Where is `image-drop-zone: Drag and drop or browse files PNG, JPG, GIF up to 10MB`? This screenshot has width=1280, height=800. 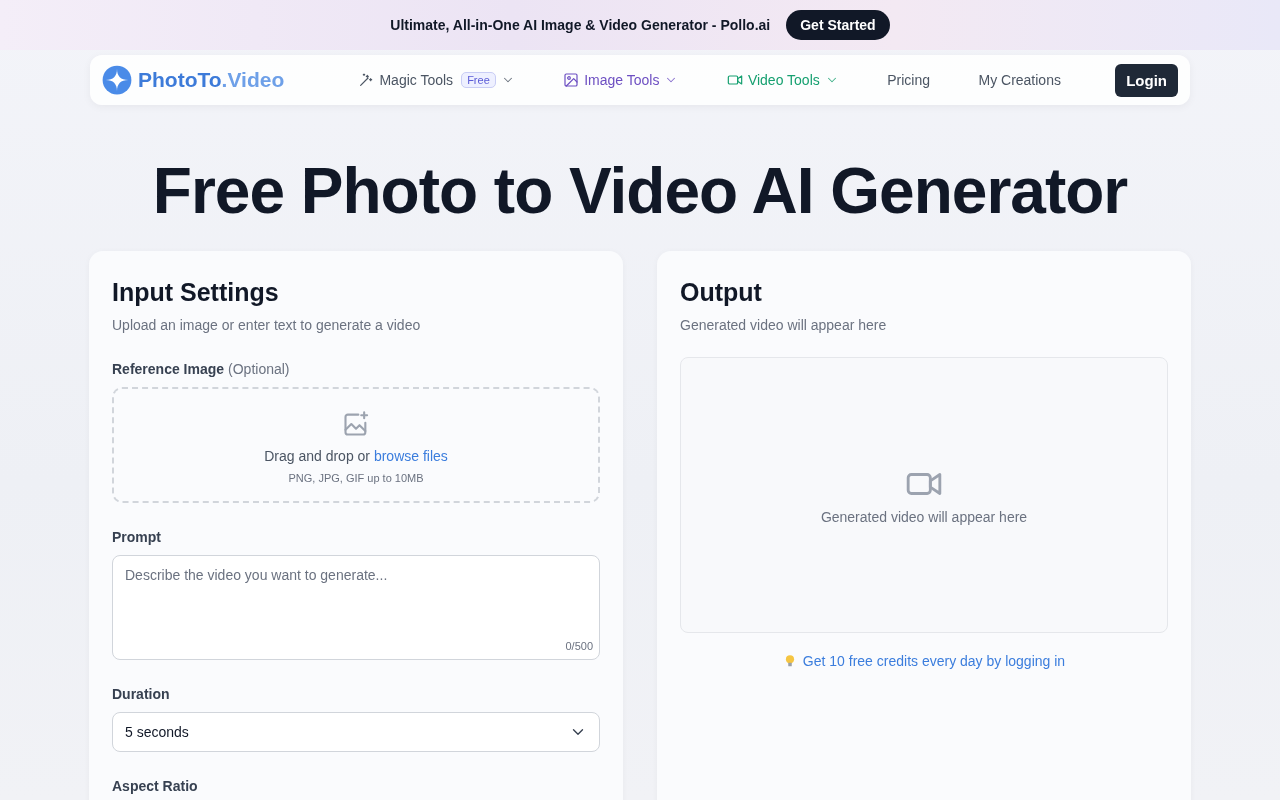
image-drop-zone: Drag and drop or browse files PNG, JPG, GIF up to 10MB is located at coordinates (356, 445).